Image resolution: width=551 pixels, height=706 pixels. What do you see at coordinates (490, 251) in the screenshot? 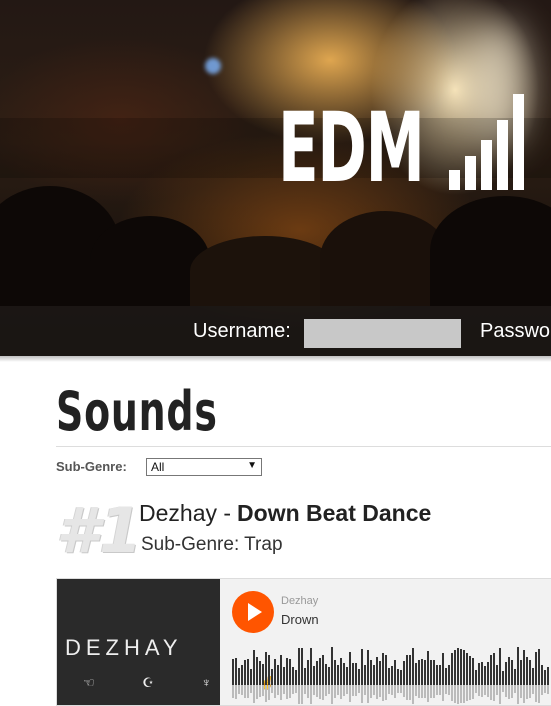
I see `crowd-silhouette` at bounding box center [490, 251].